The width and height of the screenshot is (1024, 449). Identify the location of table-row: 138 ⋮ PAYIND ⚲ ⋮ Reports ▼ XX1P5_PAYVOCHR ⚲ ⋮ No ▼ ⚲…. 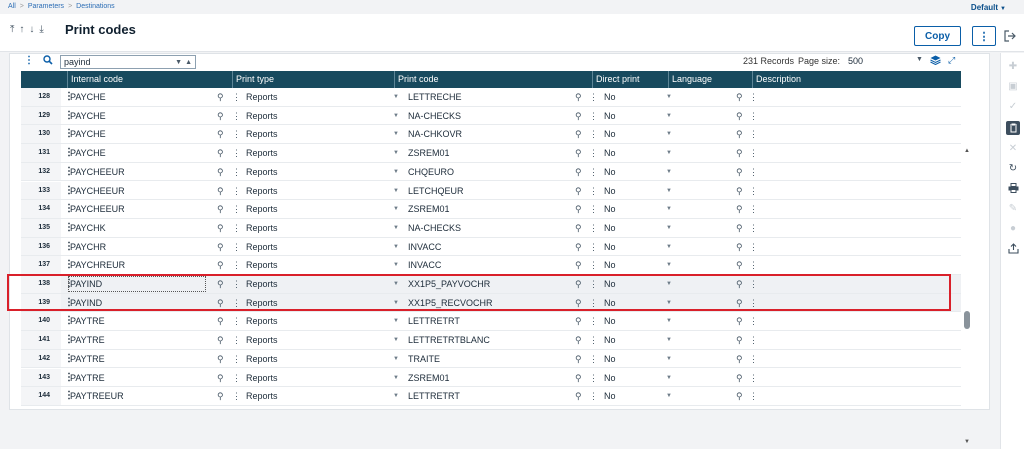
(491, 284).